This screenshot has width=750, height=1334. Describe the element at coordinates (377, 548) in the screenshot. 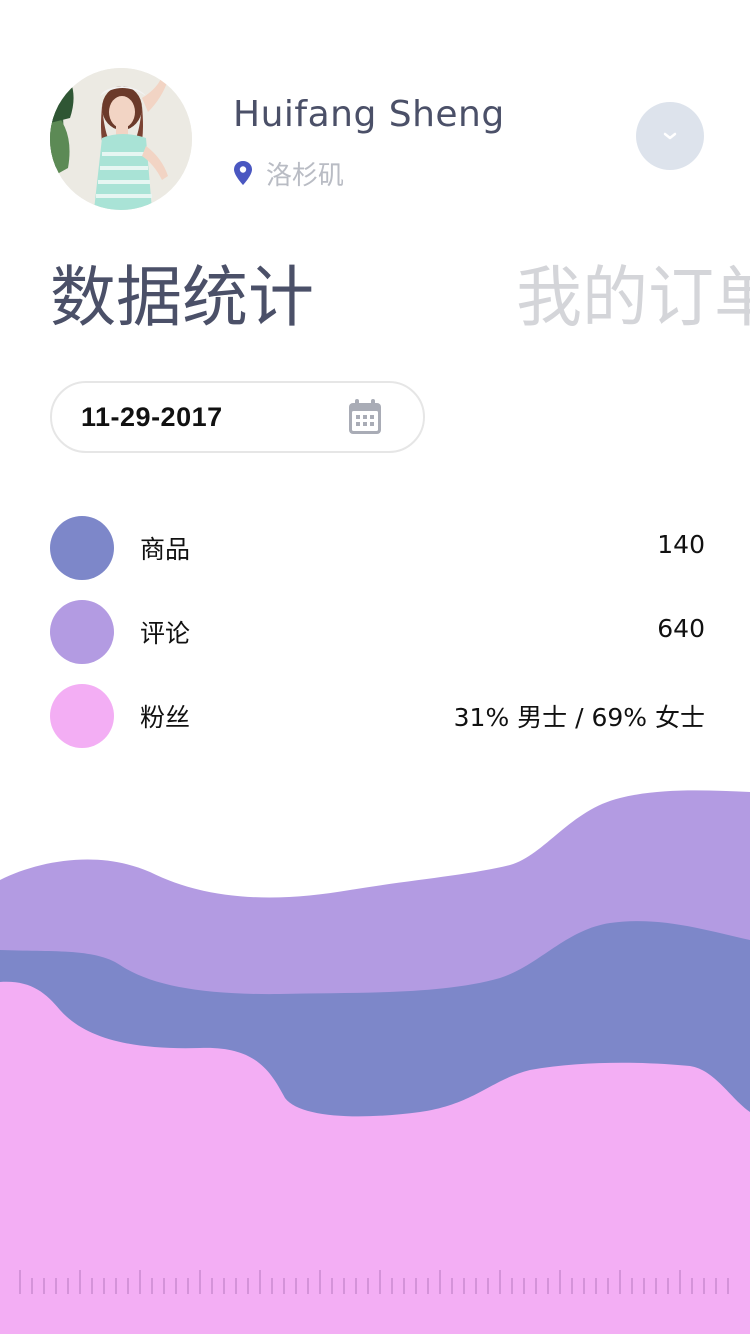

I see `stat-row-products: 商品 140` at that location.